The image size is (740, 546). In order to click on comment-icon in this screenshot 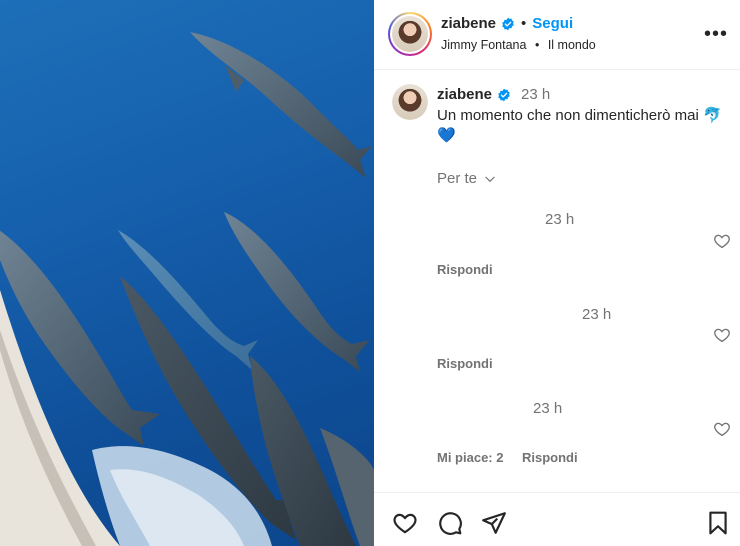, I will do `click(450, 523)`.